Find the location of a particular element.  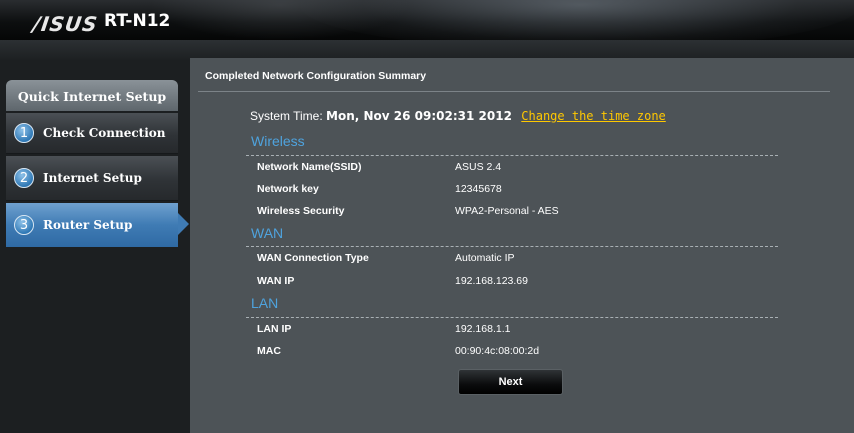

banner-glow-right is located at coordinates (577, 20).